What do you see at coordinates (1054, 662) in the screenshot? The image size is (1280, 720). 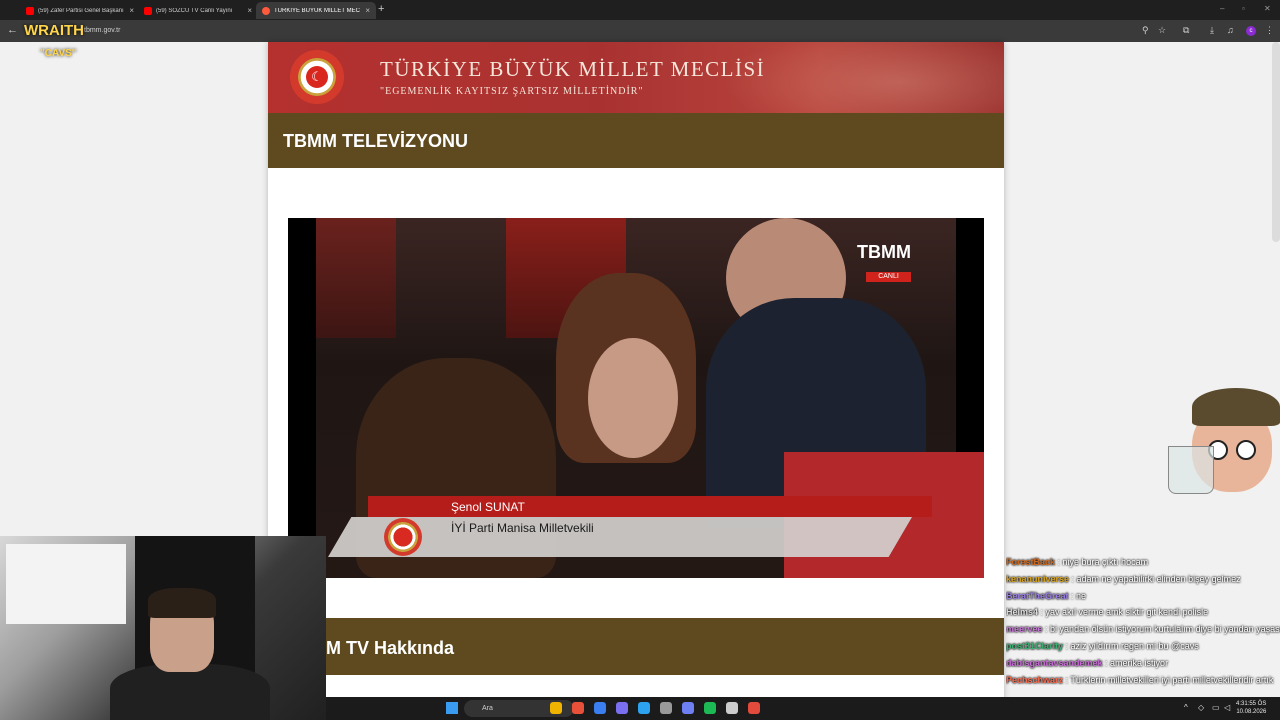 I see `chat-username: dabisgantavsandemek` at bounding box center [1054, 662].